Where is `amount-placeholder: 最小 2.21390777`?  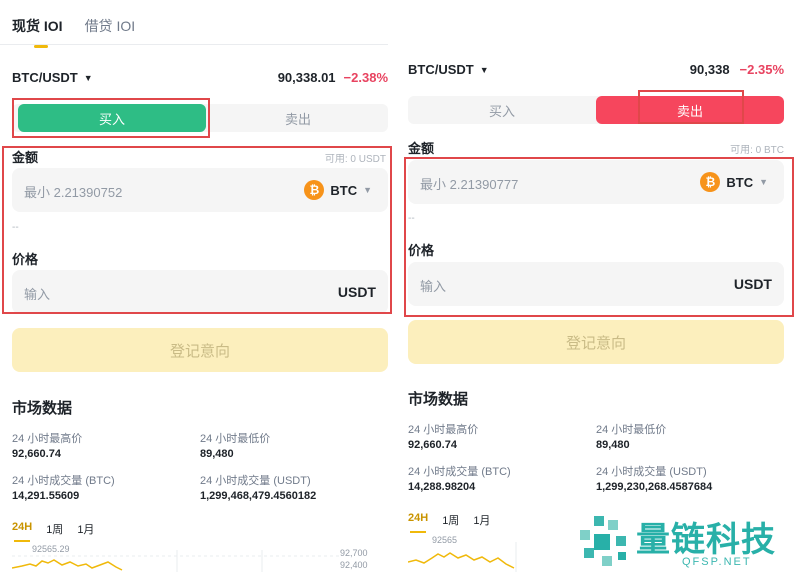 amount-placeholder: 最小 2.21390777 is located at coordinates (469, 184).